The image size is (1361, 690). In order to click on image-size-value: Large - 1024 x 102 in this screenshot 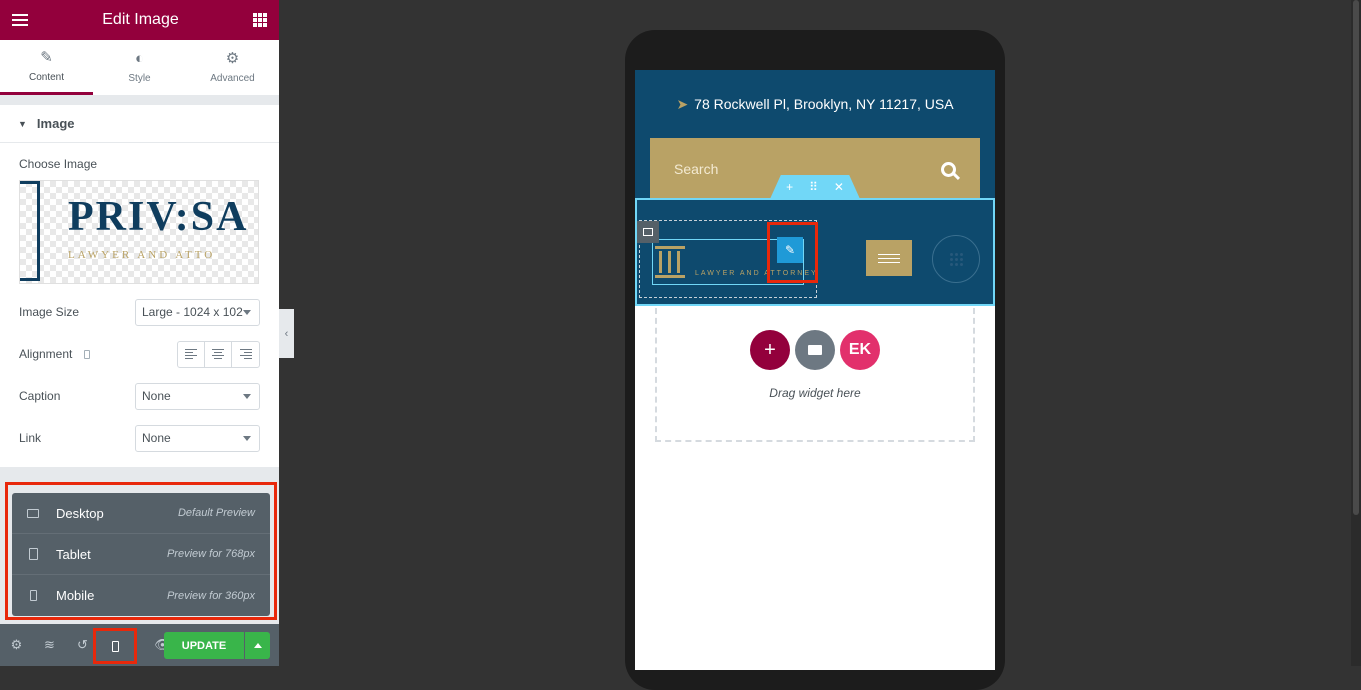, I will do `click(192, 312)`.